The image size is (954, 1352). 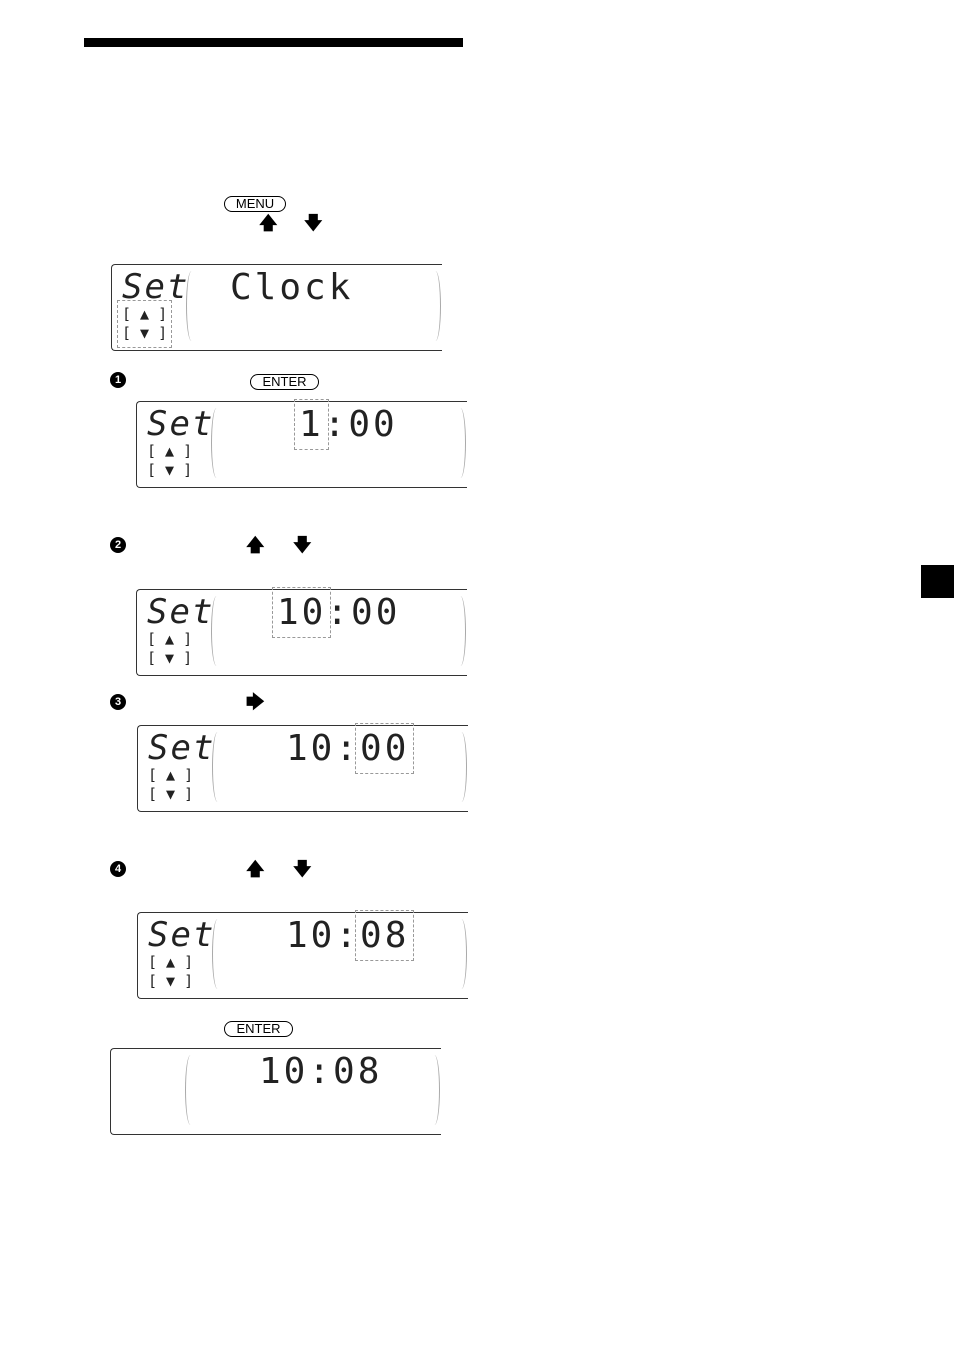 I want to click on flashing-minutes: 00, so click(x=384, y=748).